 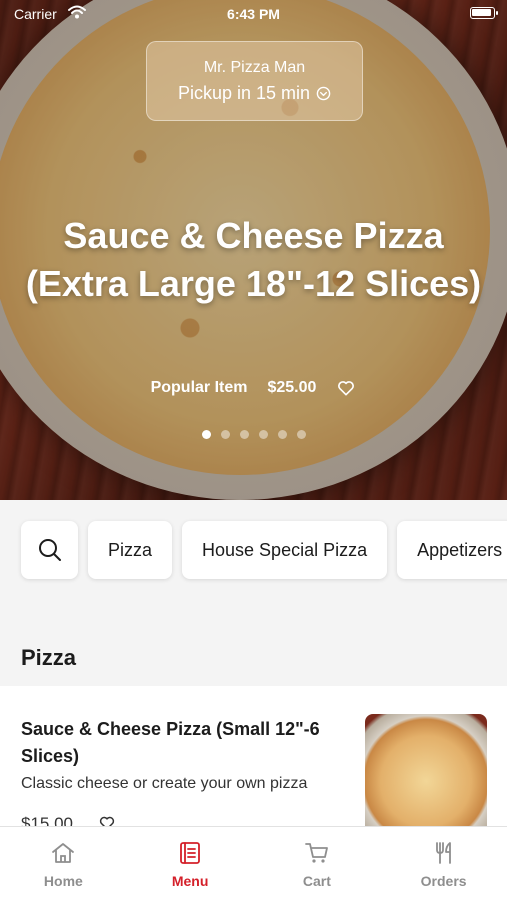 I want to click on tab-cart-label: Cart, so click(x=316, y=881).